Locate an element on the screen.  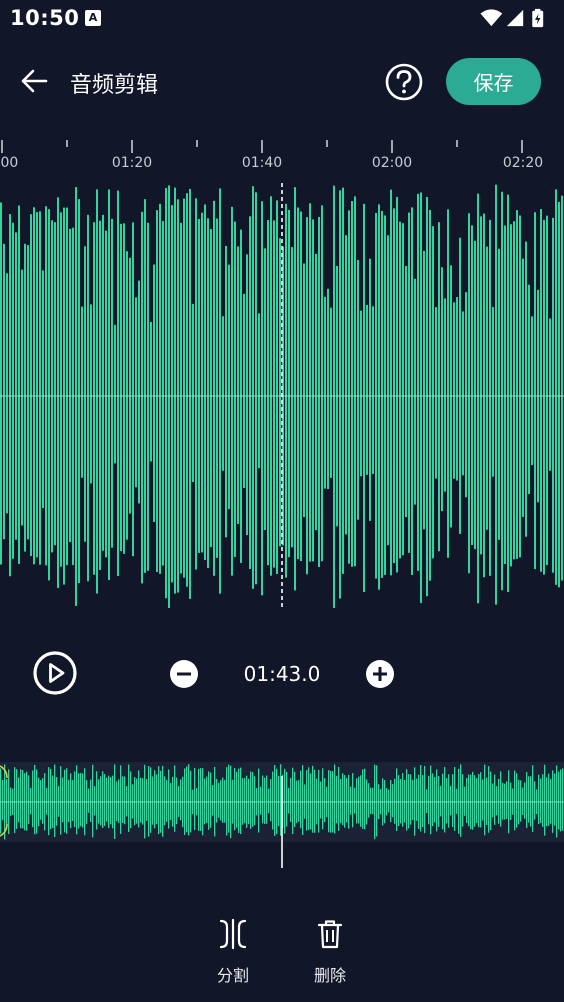
help-button is located at coordinates (404, 82).